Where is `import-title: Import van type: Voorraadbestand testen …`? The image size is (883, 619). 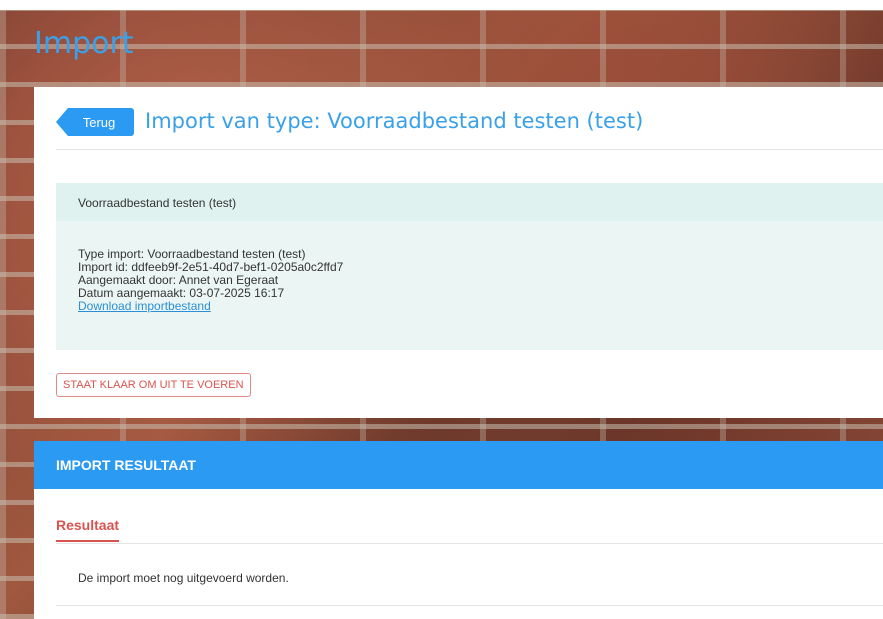
import-title: Import van type: Voorraadbestand testen … is located at coordinates (394, 121).